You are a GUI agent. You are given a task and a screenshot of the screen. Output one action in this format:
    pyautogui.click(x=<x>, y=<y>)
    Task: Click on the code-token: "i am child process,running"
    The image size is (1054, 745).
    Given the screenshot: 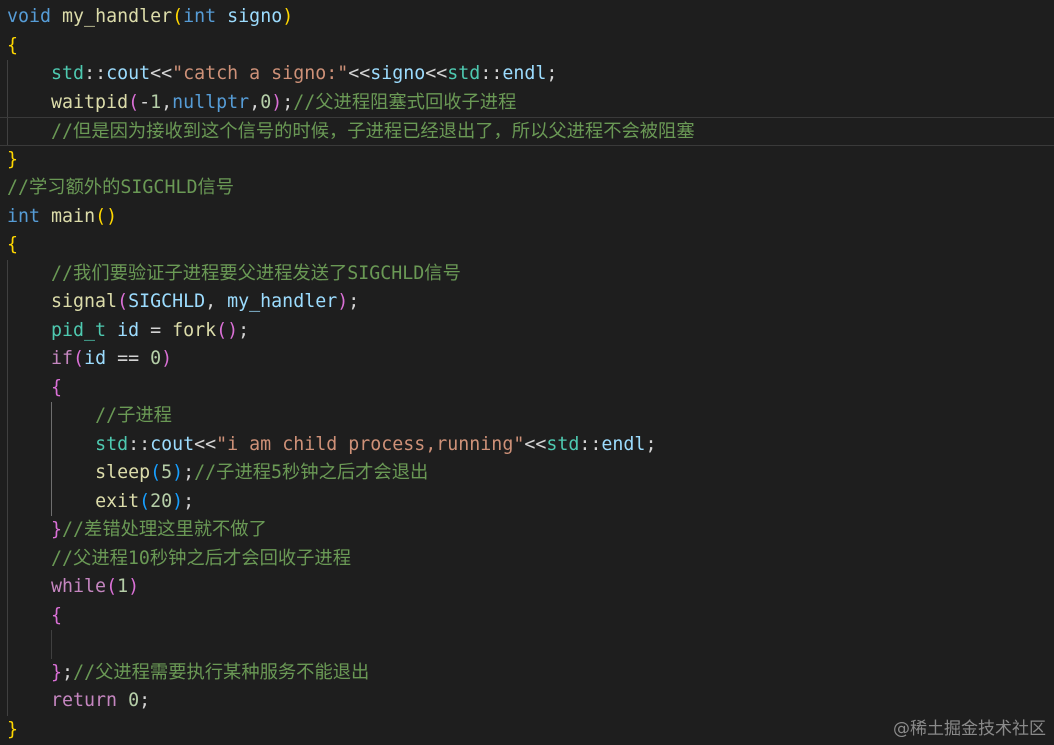 What is the action you would take?
    pyautogui.click(x=370, y=444)
    